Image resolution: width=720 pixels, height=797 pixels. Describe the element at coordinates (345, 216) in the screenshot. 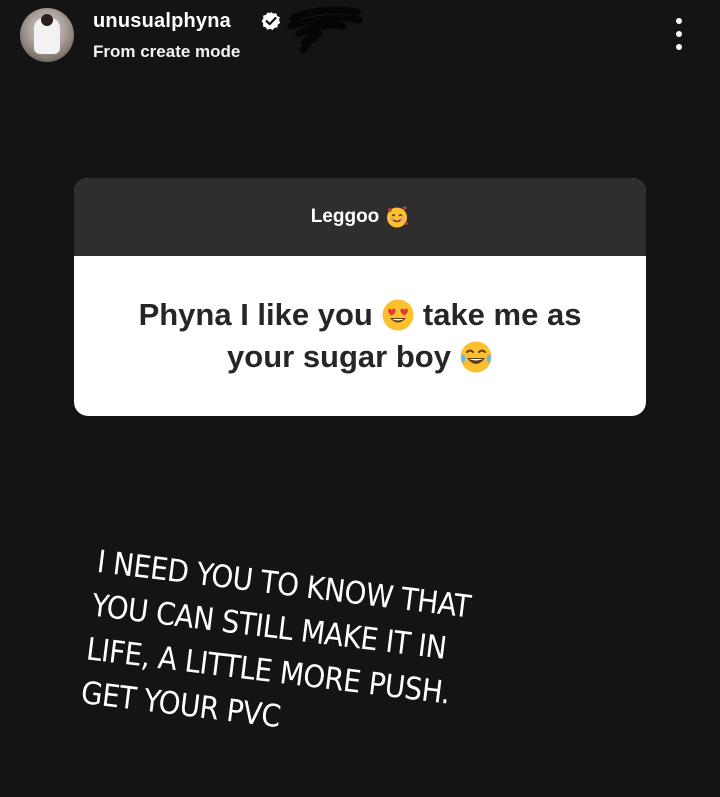

I see `question-sticker-title: Leggoo` at that location.